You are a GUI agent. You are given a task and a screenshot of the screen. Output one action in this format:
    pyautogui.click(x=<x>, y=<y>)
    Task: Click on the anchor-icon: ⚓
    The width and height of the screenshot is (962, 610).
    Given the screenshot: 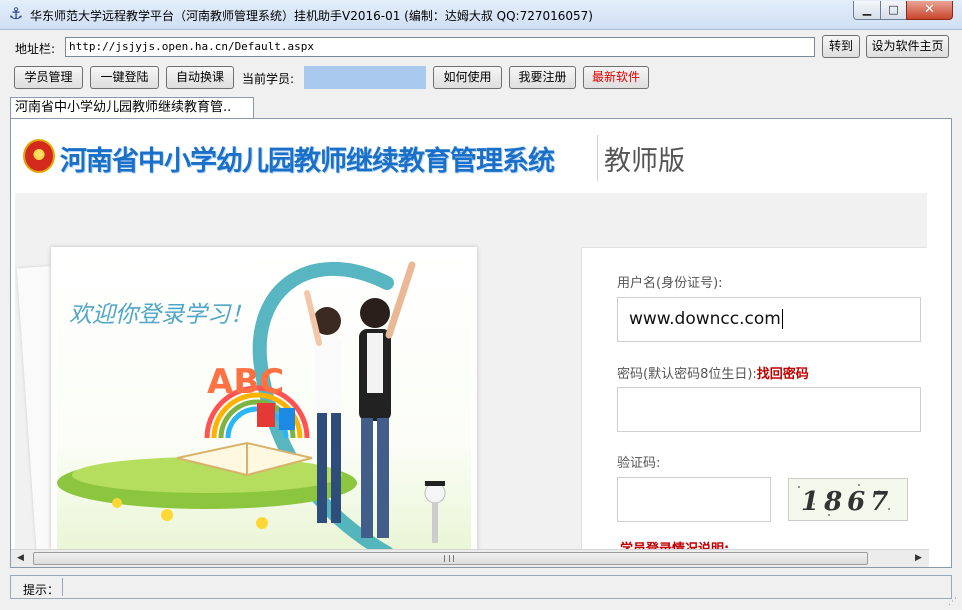 What is the action you would take?
    pyautogui.click(x=16, y=13)
    